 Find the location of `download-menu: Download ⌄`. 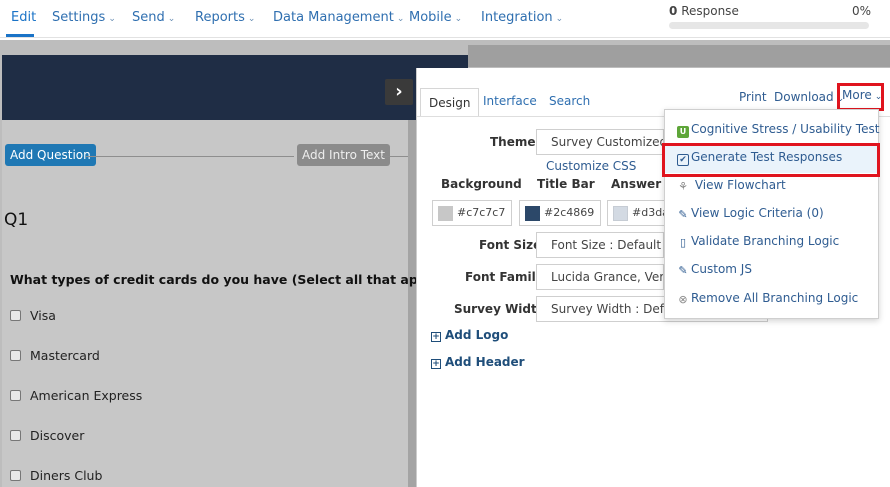

download-menu: Download ⌄ is located at coordinates (809, 97).